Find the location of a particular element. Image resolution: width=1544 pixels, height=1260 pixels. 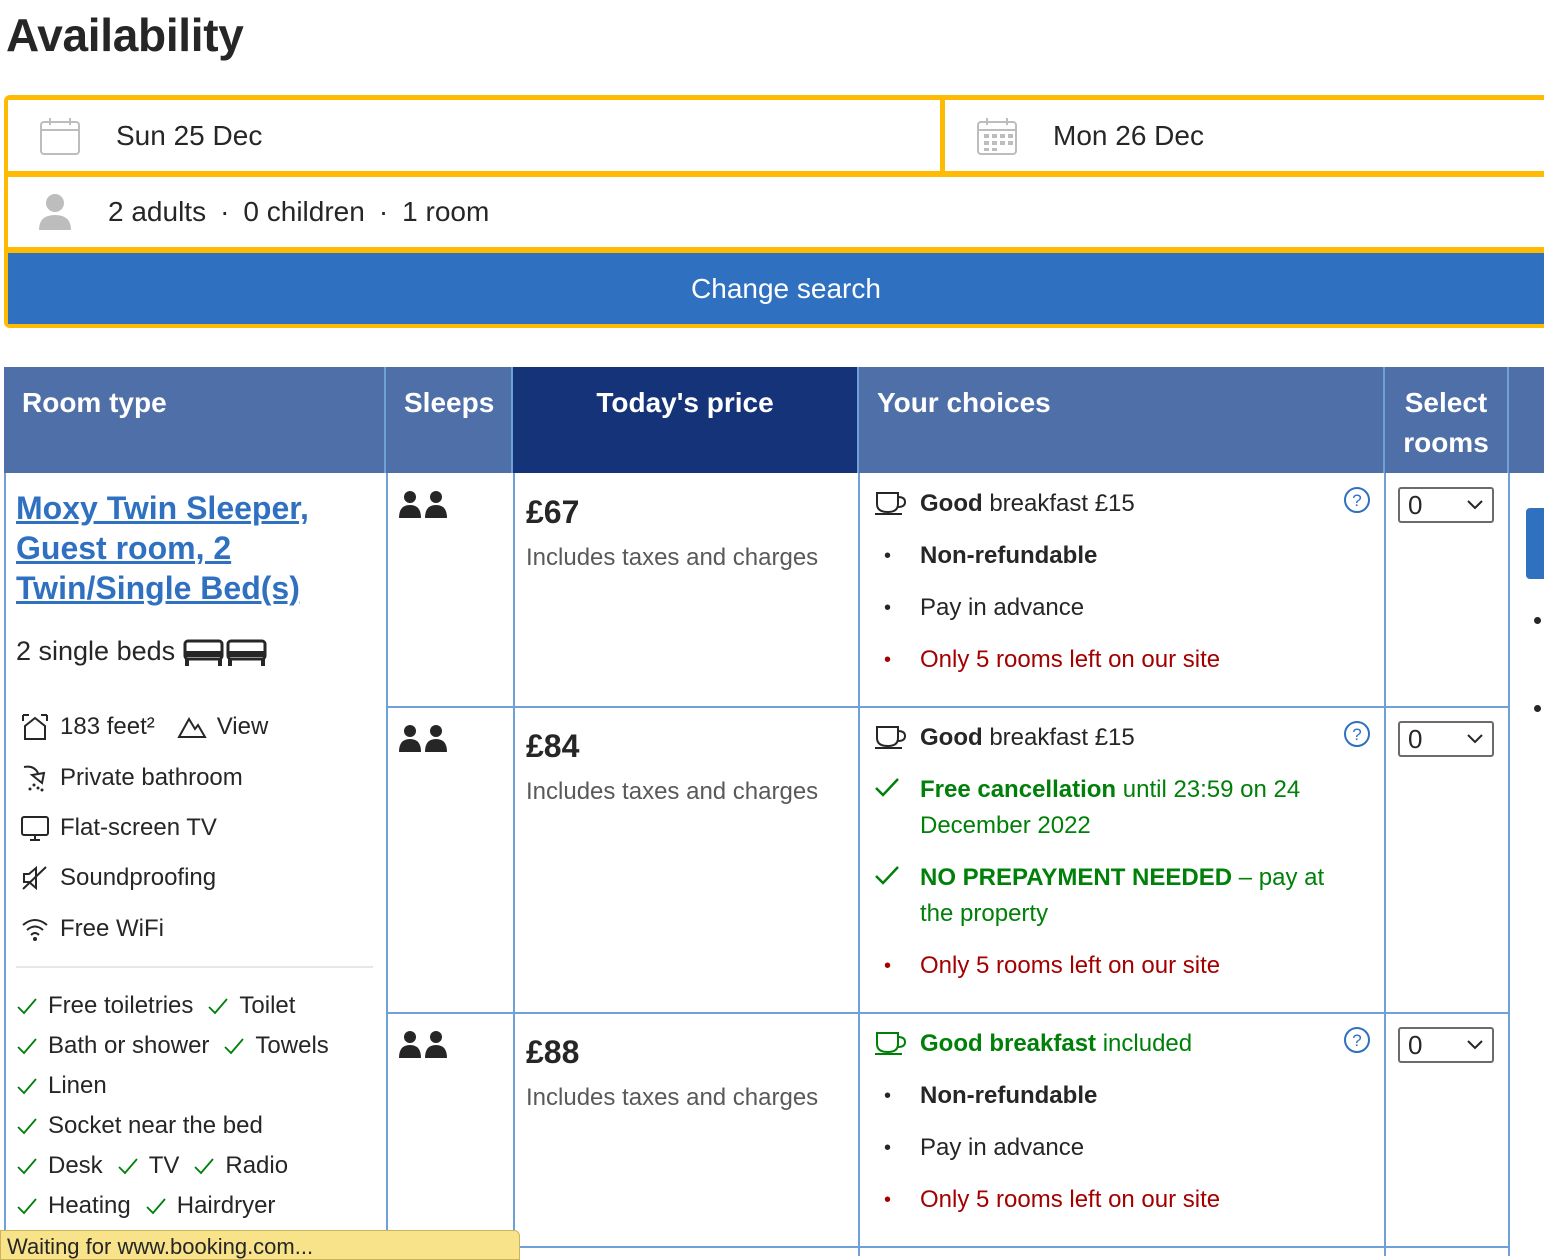

policy-text: Non-refundable is located at coordinates (1009, 1095).